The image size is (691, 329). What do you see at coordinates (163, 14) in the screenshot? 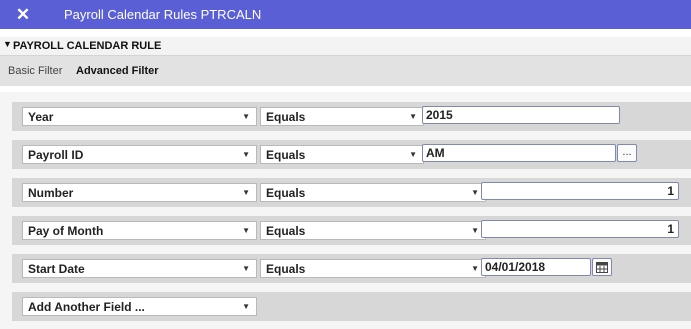
I see `window-title: Payroll Calendar Rules PTRCALN` at bounding box center [163, 14].